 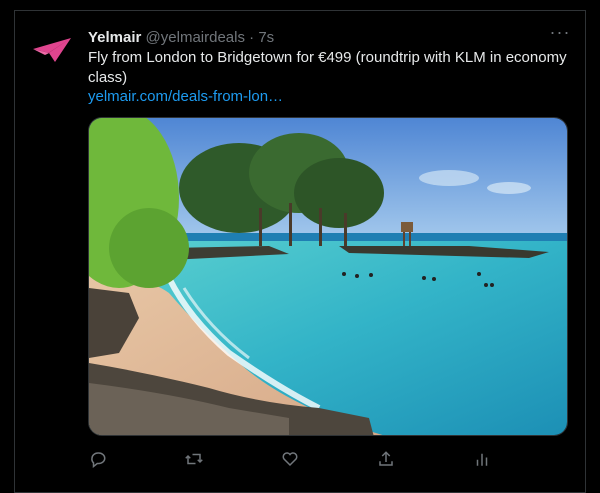 What do you see at coordinates (300, 10) in the screenshot?
I see `divider-top` at bounding box center [300, 10].